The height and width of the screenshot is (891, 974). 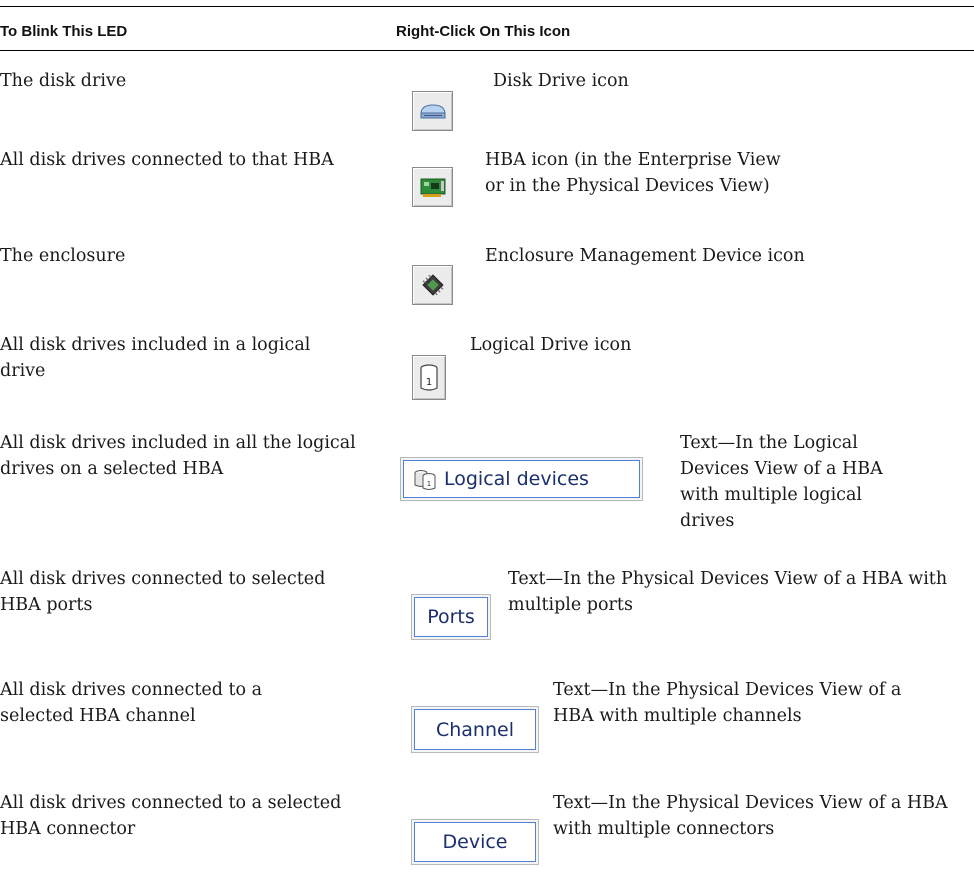 I want to click on led-target-text: All disk drives connected to that HBA, so click(x=167, y=160).